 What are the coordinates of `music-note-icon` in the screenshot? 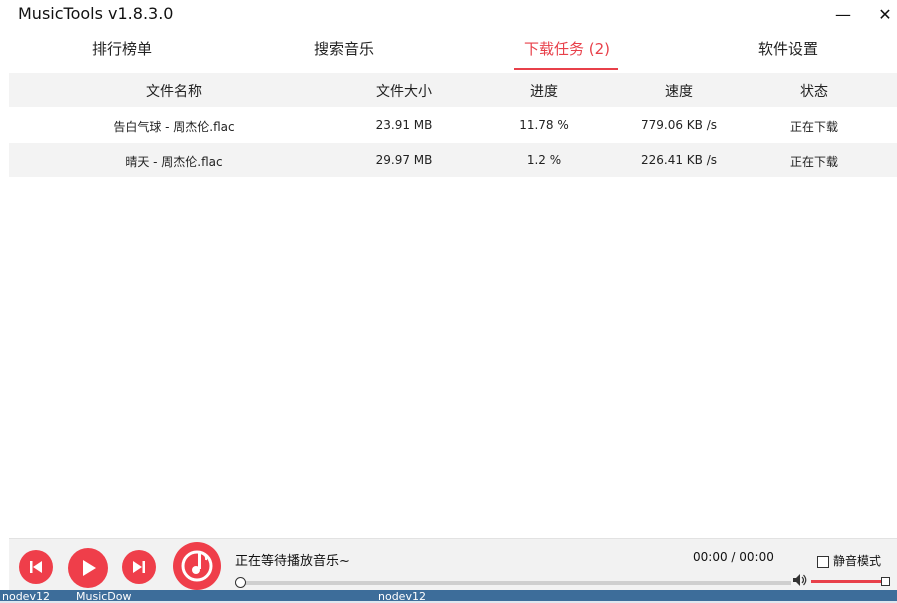 It's located at (197, 566).